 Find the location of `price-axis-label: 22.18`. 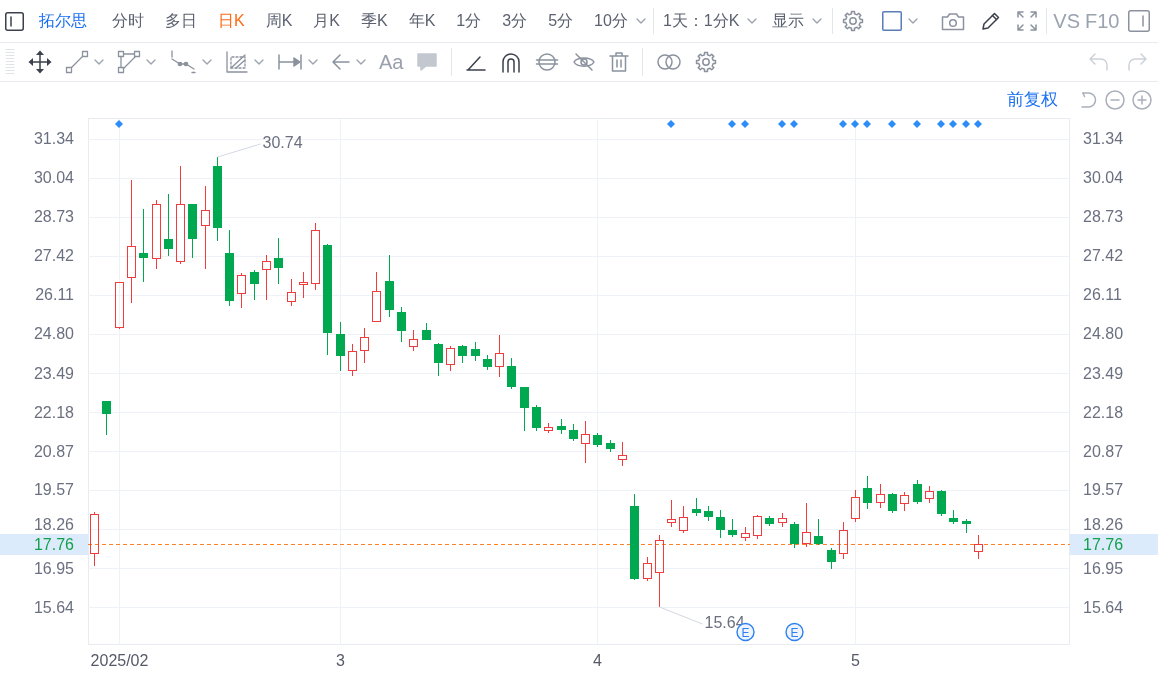

price-axis-label: 22.18 is located at coordinates (53, 412).